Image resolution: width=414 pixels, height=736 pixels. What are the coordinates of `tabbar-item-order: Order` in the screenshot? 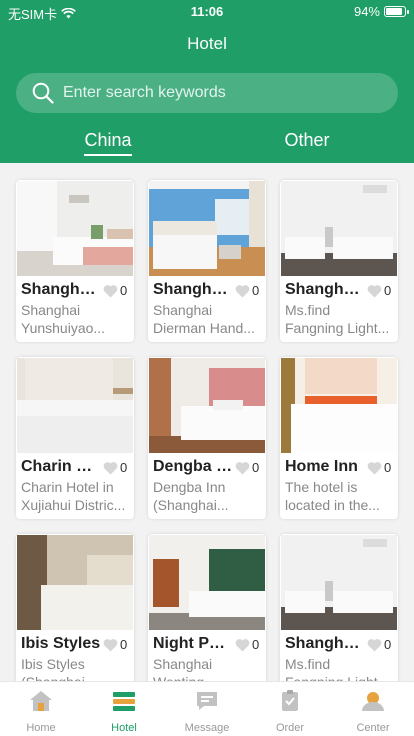 It's located at (290, 709).